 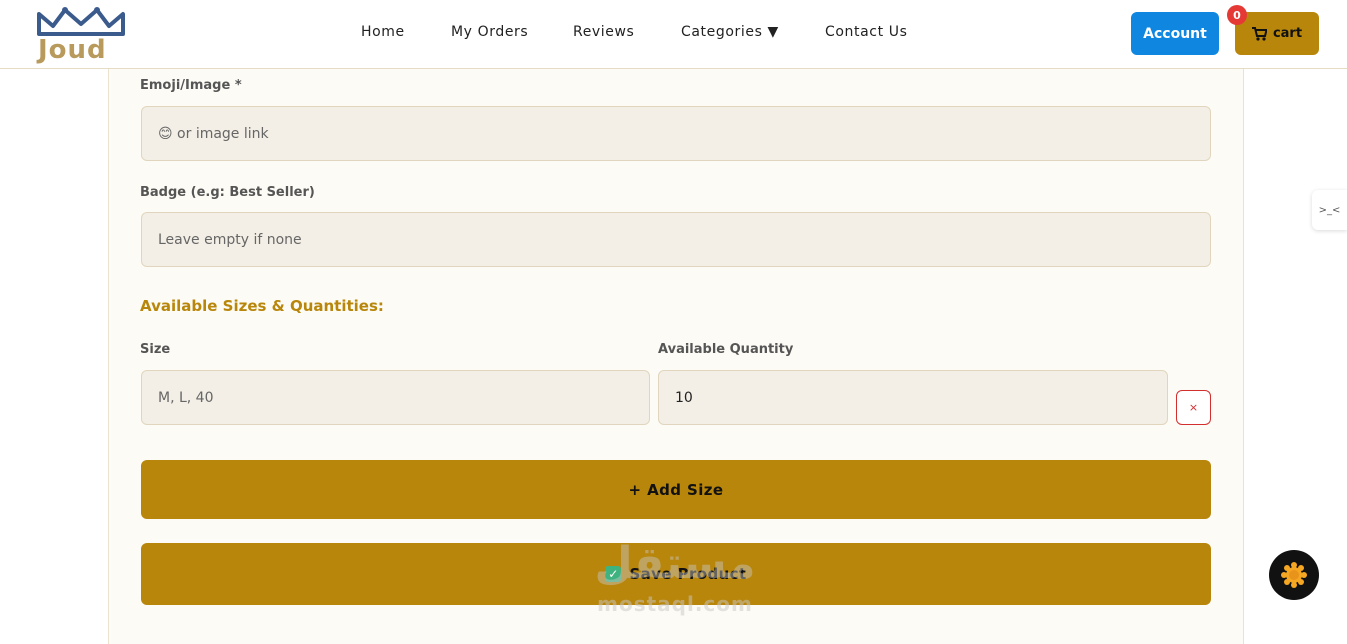 What do you see at coordinates (383, 32) in the screenshot?
I see `nav-home: Home` at bounding box center [383, 32].